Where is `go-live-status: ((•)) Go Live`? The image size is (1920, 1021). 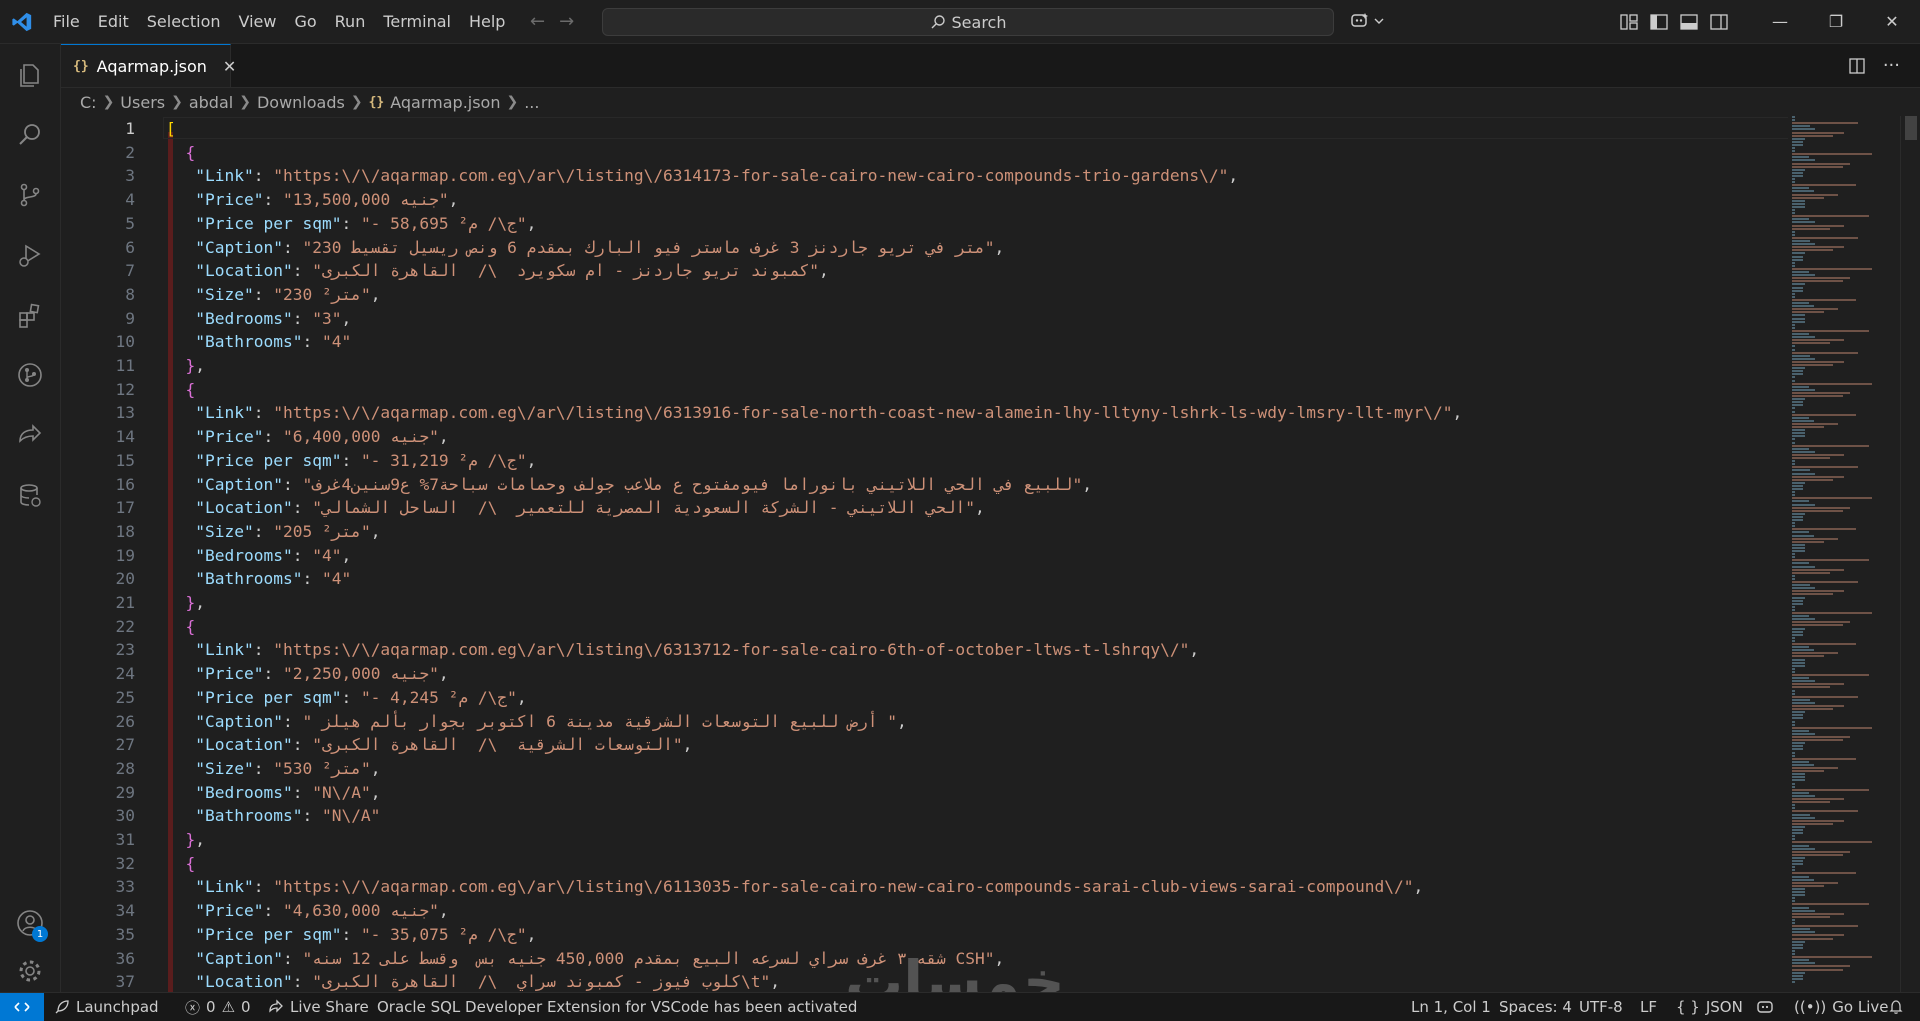 go-live-status: ((•)) Go Live is located at coordinates (1841, 1007).